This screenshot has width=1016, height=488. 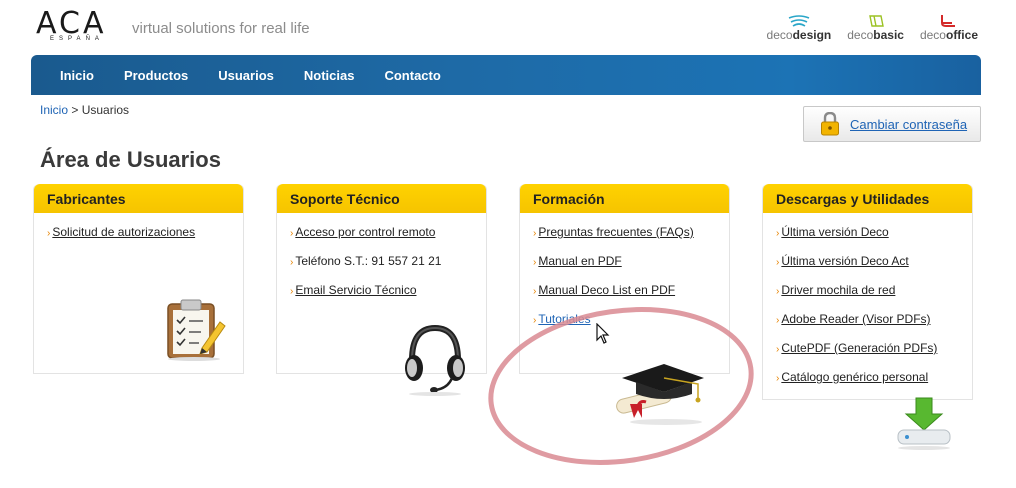 I want to click on logo-text: ACA, so click(x=71, y=23).